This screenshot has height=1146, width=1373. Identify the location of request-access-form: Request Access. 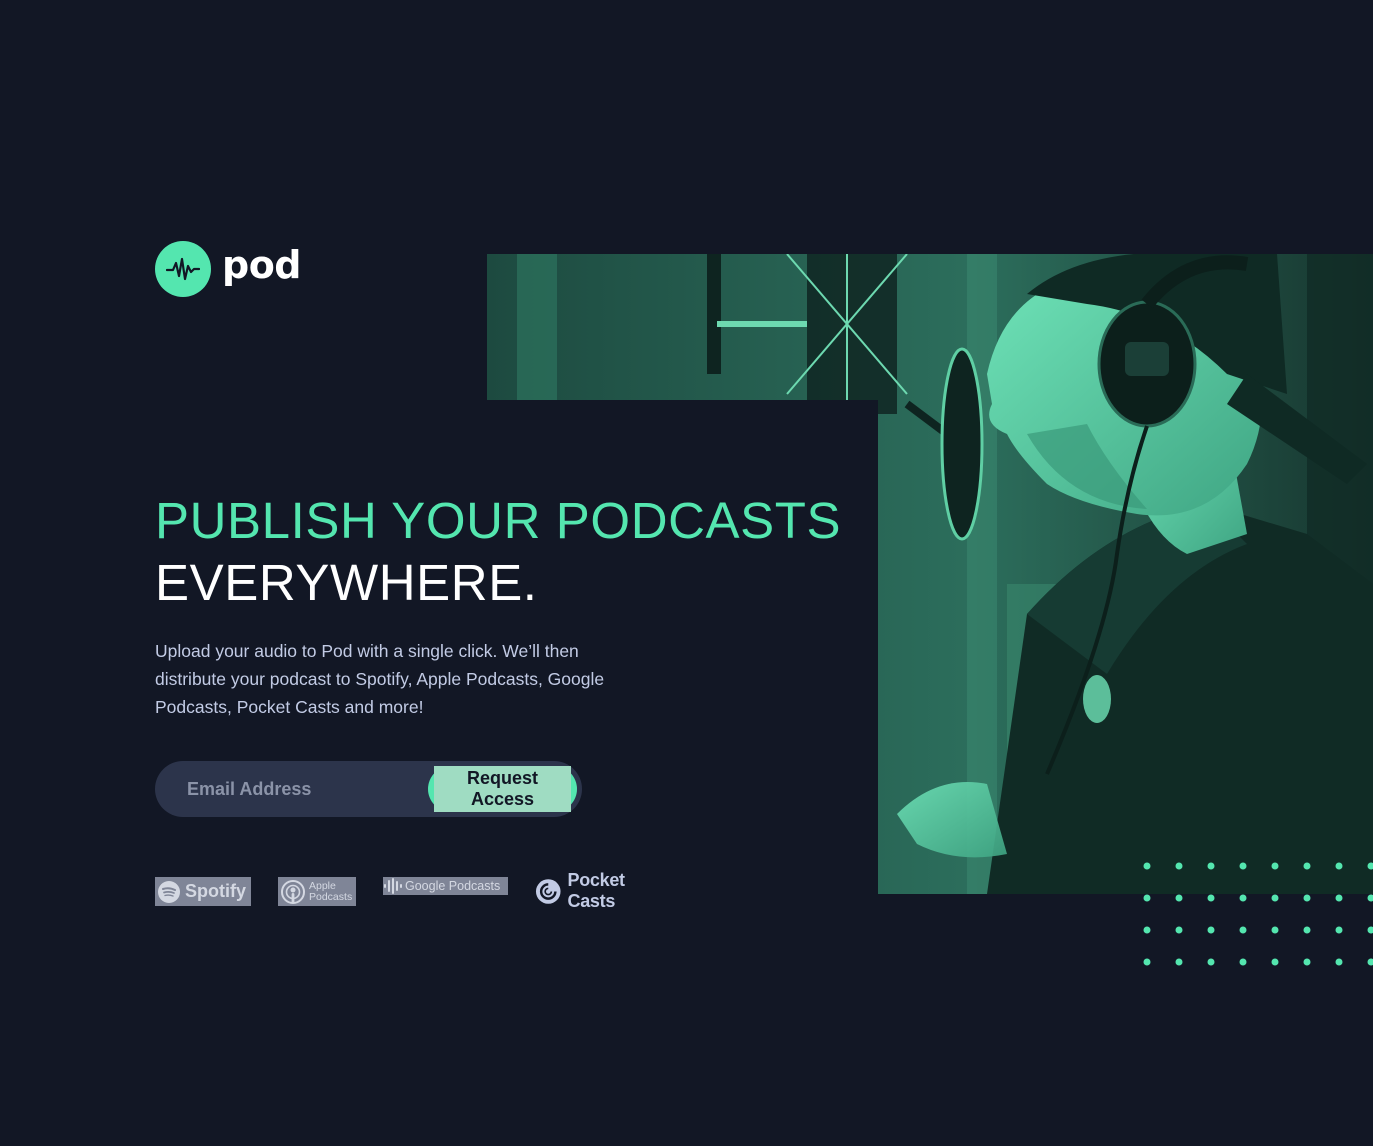
(368, 789).